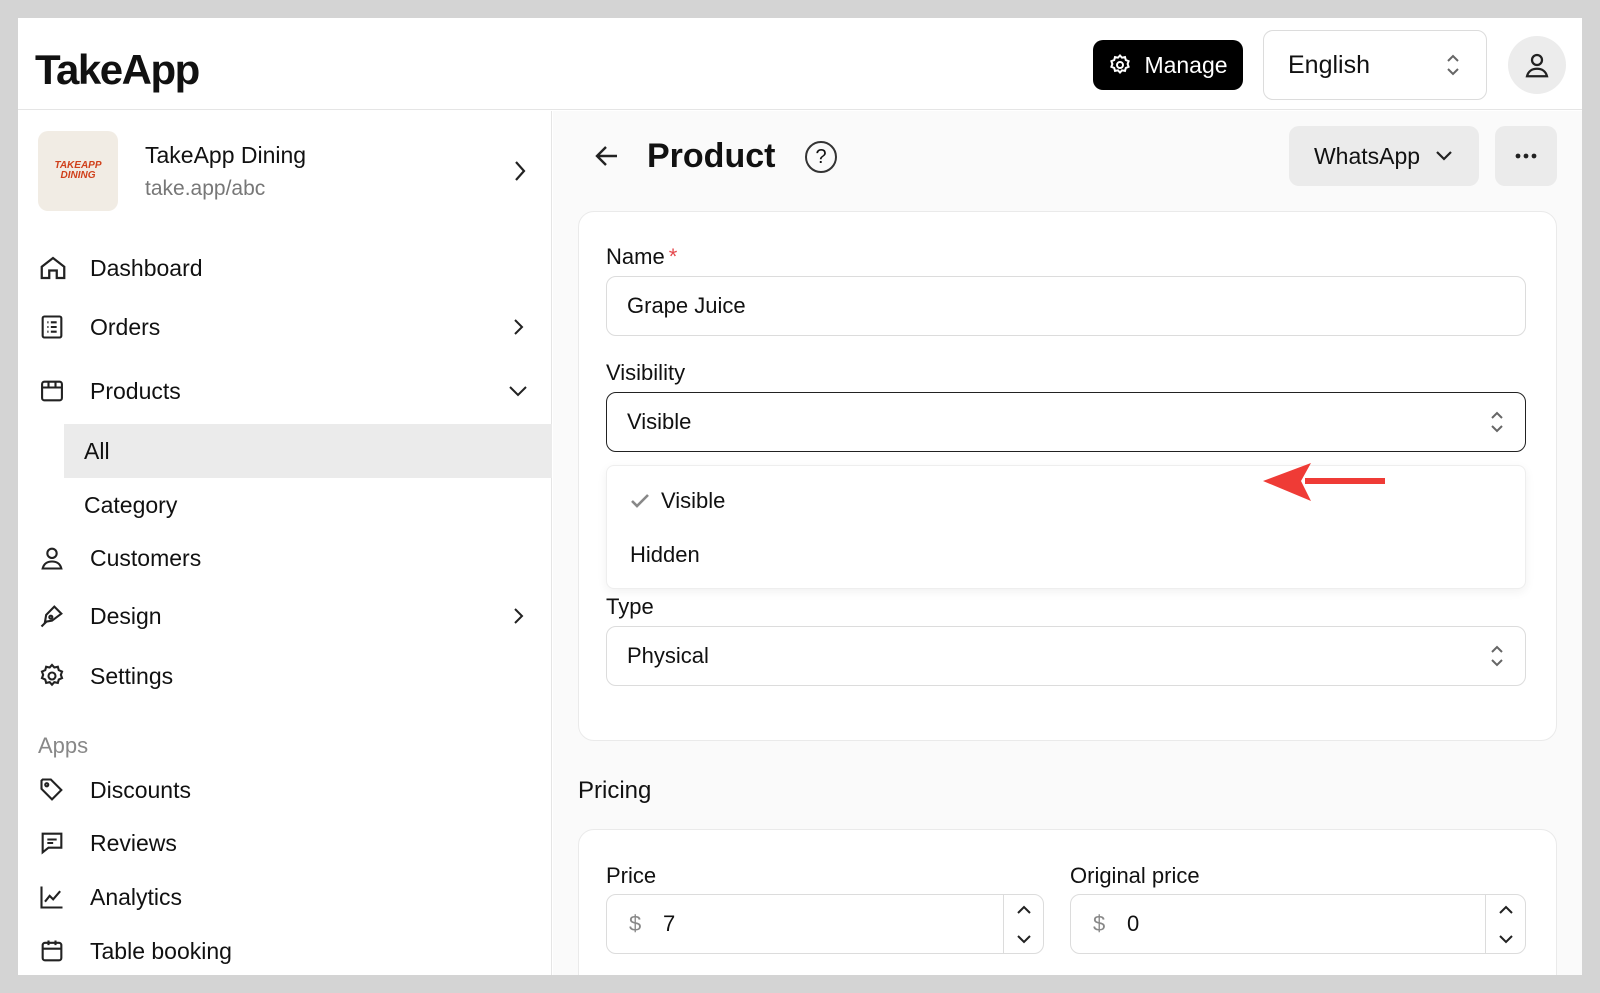 The image size is (1600, 993). I want to click on sidebar-item-table-booking: Table booking, so click(285, 951).